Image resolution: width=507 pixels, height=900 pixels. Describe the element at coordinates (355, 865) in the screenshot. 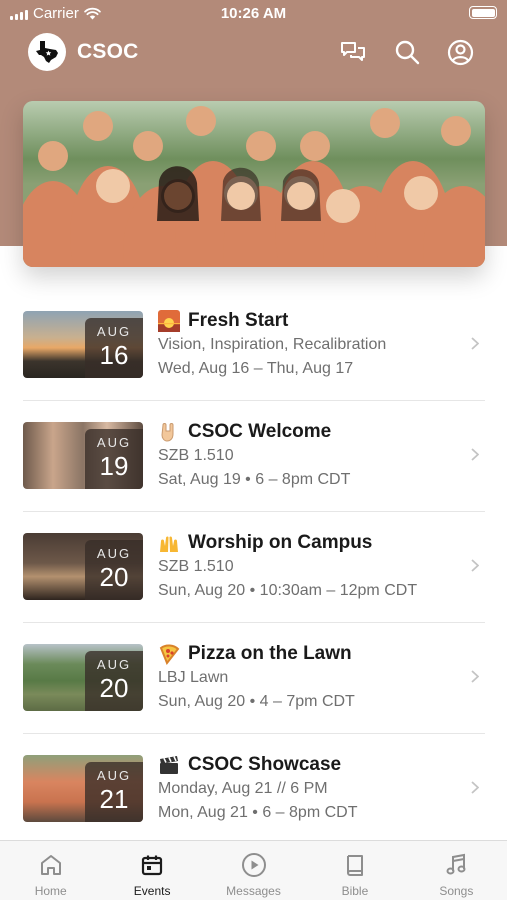

I see `book-icon` at that location.